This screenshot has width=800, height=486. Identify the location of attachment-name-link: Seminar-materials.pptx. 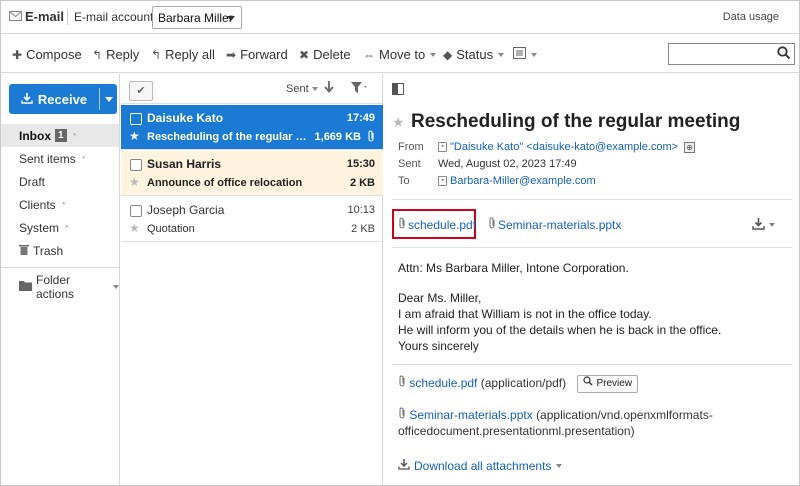
(470, 415).